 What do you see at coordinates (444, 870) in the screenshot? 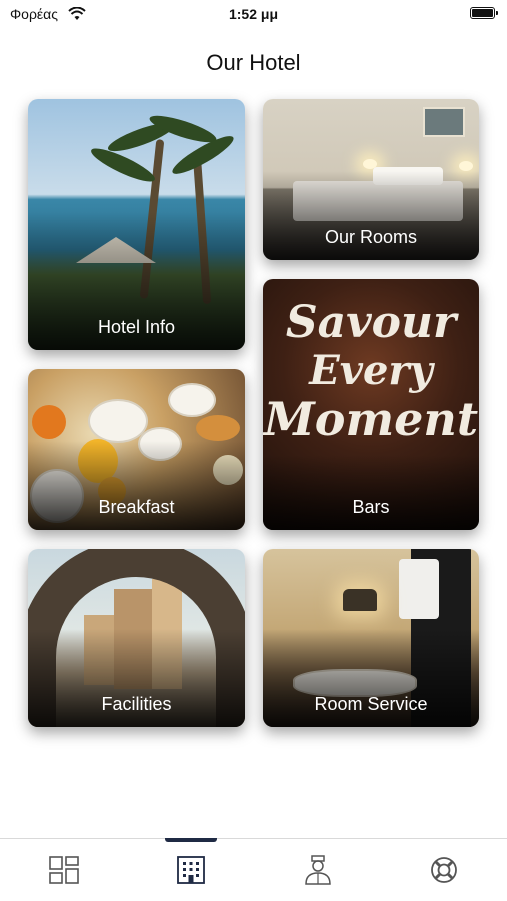
I see `lifebuoy-icon` at bounding box center [444, 870].